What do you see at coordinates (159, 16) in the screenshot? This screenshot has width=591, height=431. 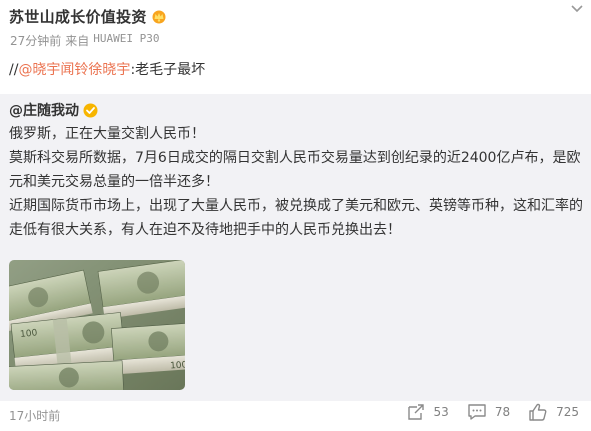 I see `crown-badge-icon` at bounding box center [159, 16].